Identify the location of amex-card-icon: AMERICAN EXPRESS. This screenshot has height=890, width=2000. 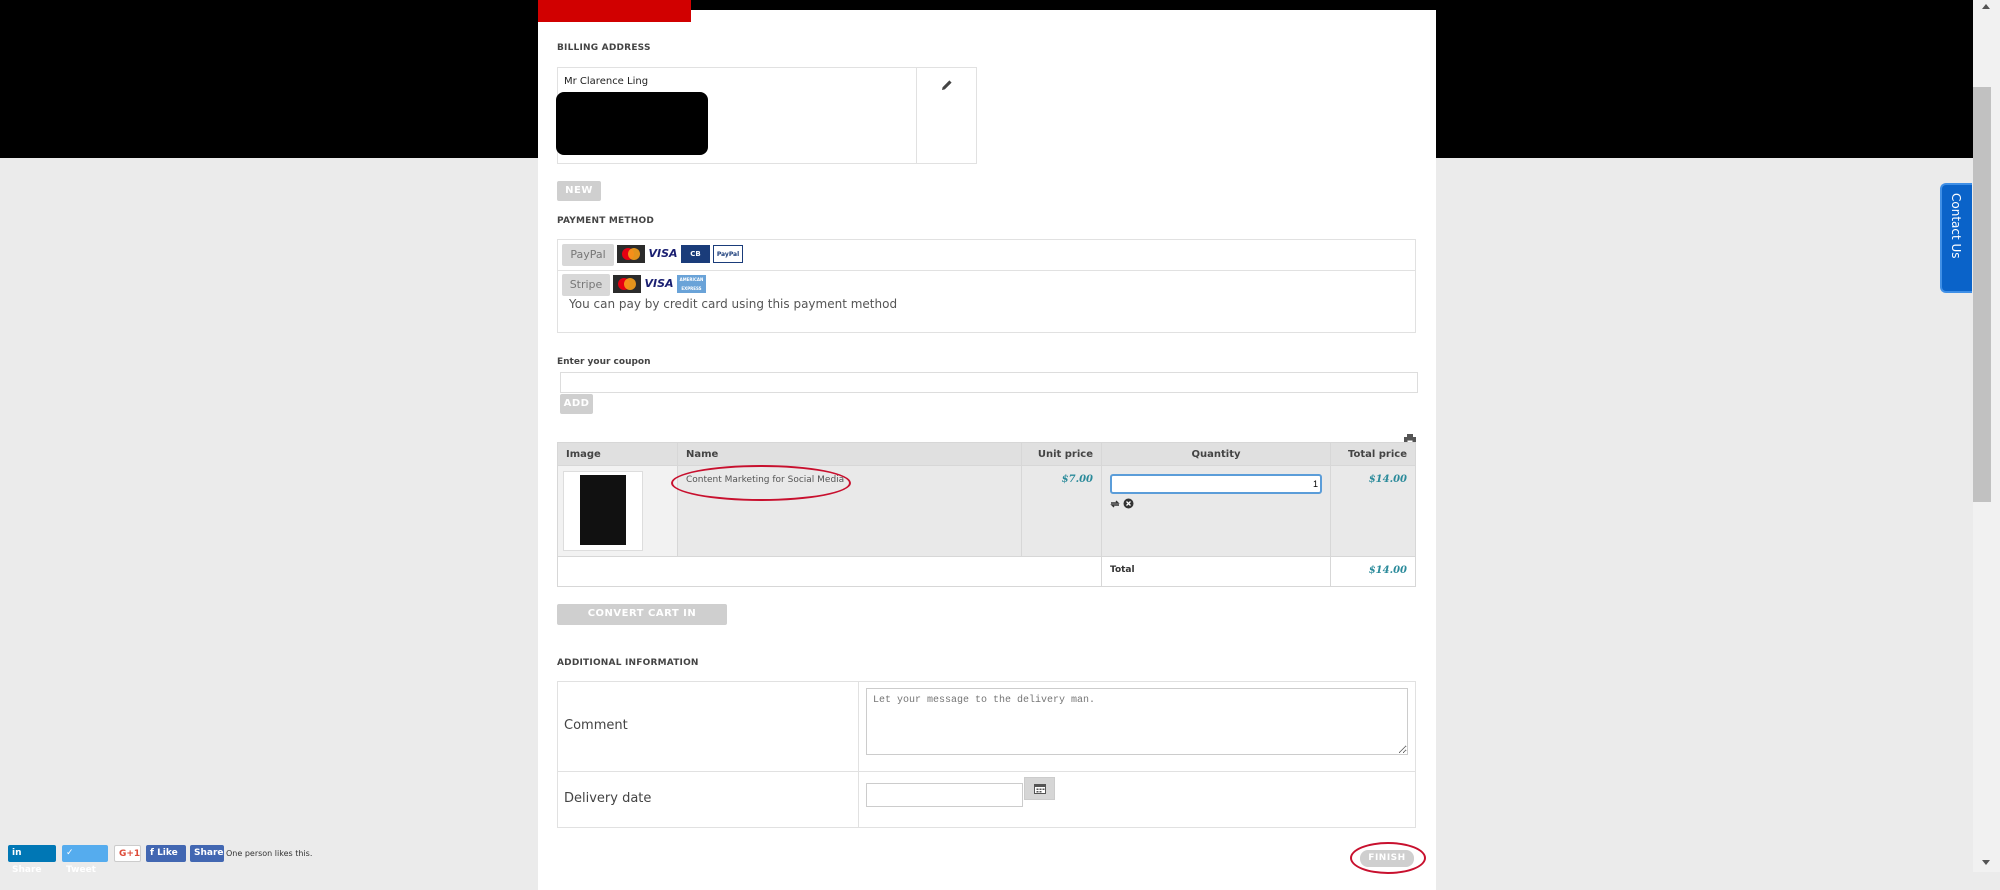
(691, 284).